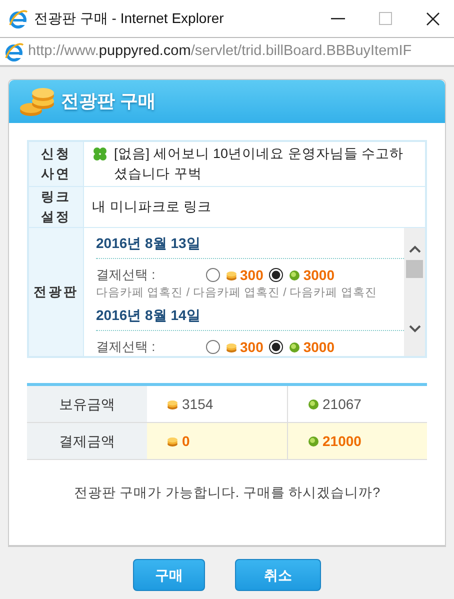 Image resolution: width=454 pixels, height=599 pixels. What do you see at coordinates (149, 243) in the screenshot?
I see `date-heading: 2016년 8월 13일` at bounding box center [149, 243].